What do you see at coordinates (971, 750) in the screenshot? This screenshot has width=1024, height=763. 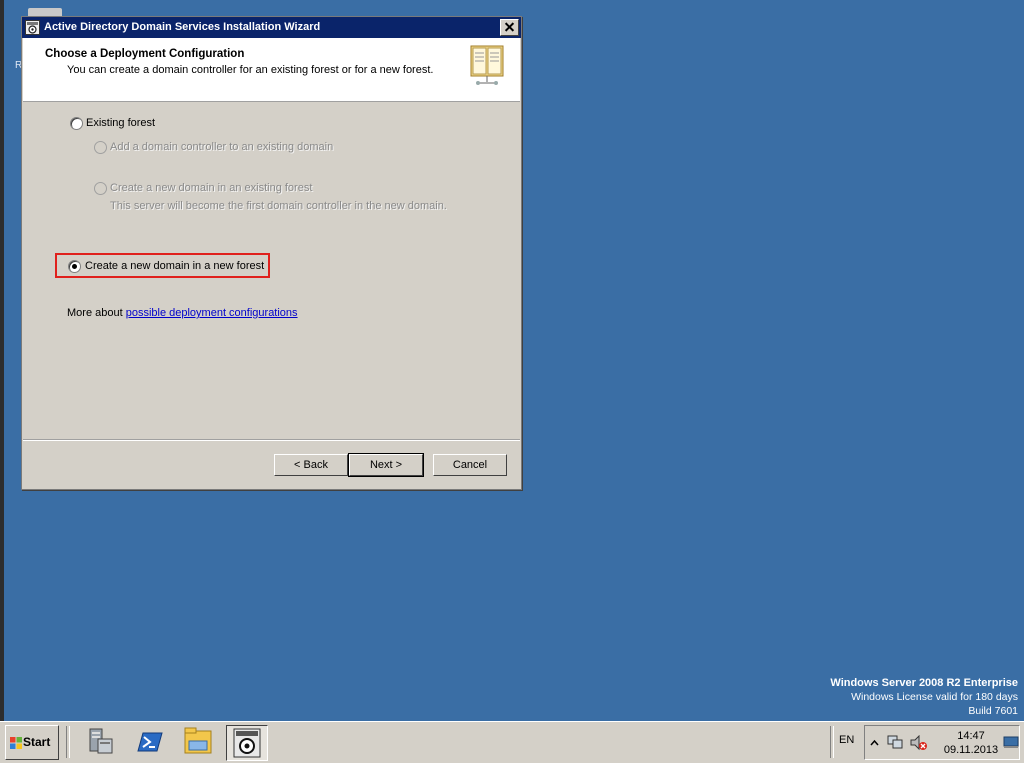 I see `clock-date: 09.11.2013` at bounding box center [971, 750].